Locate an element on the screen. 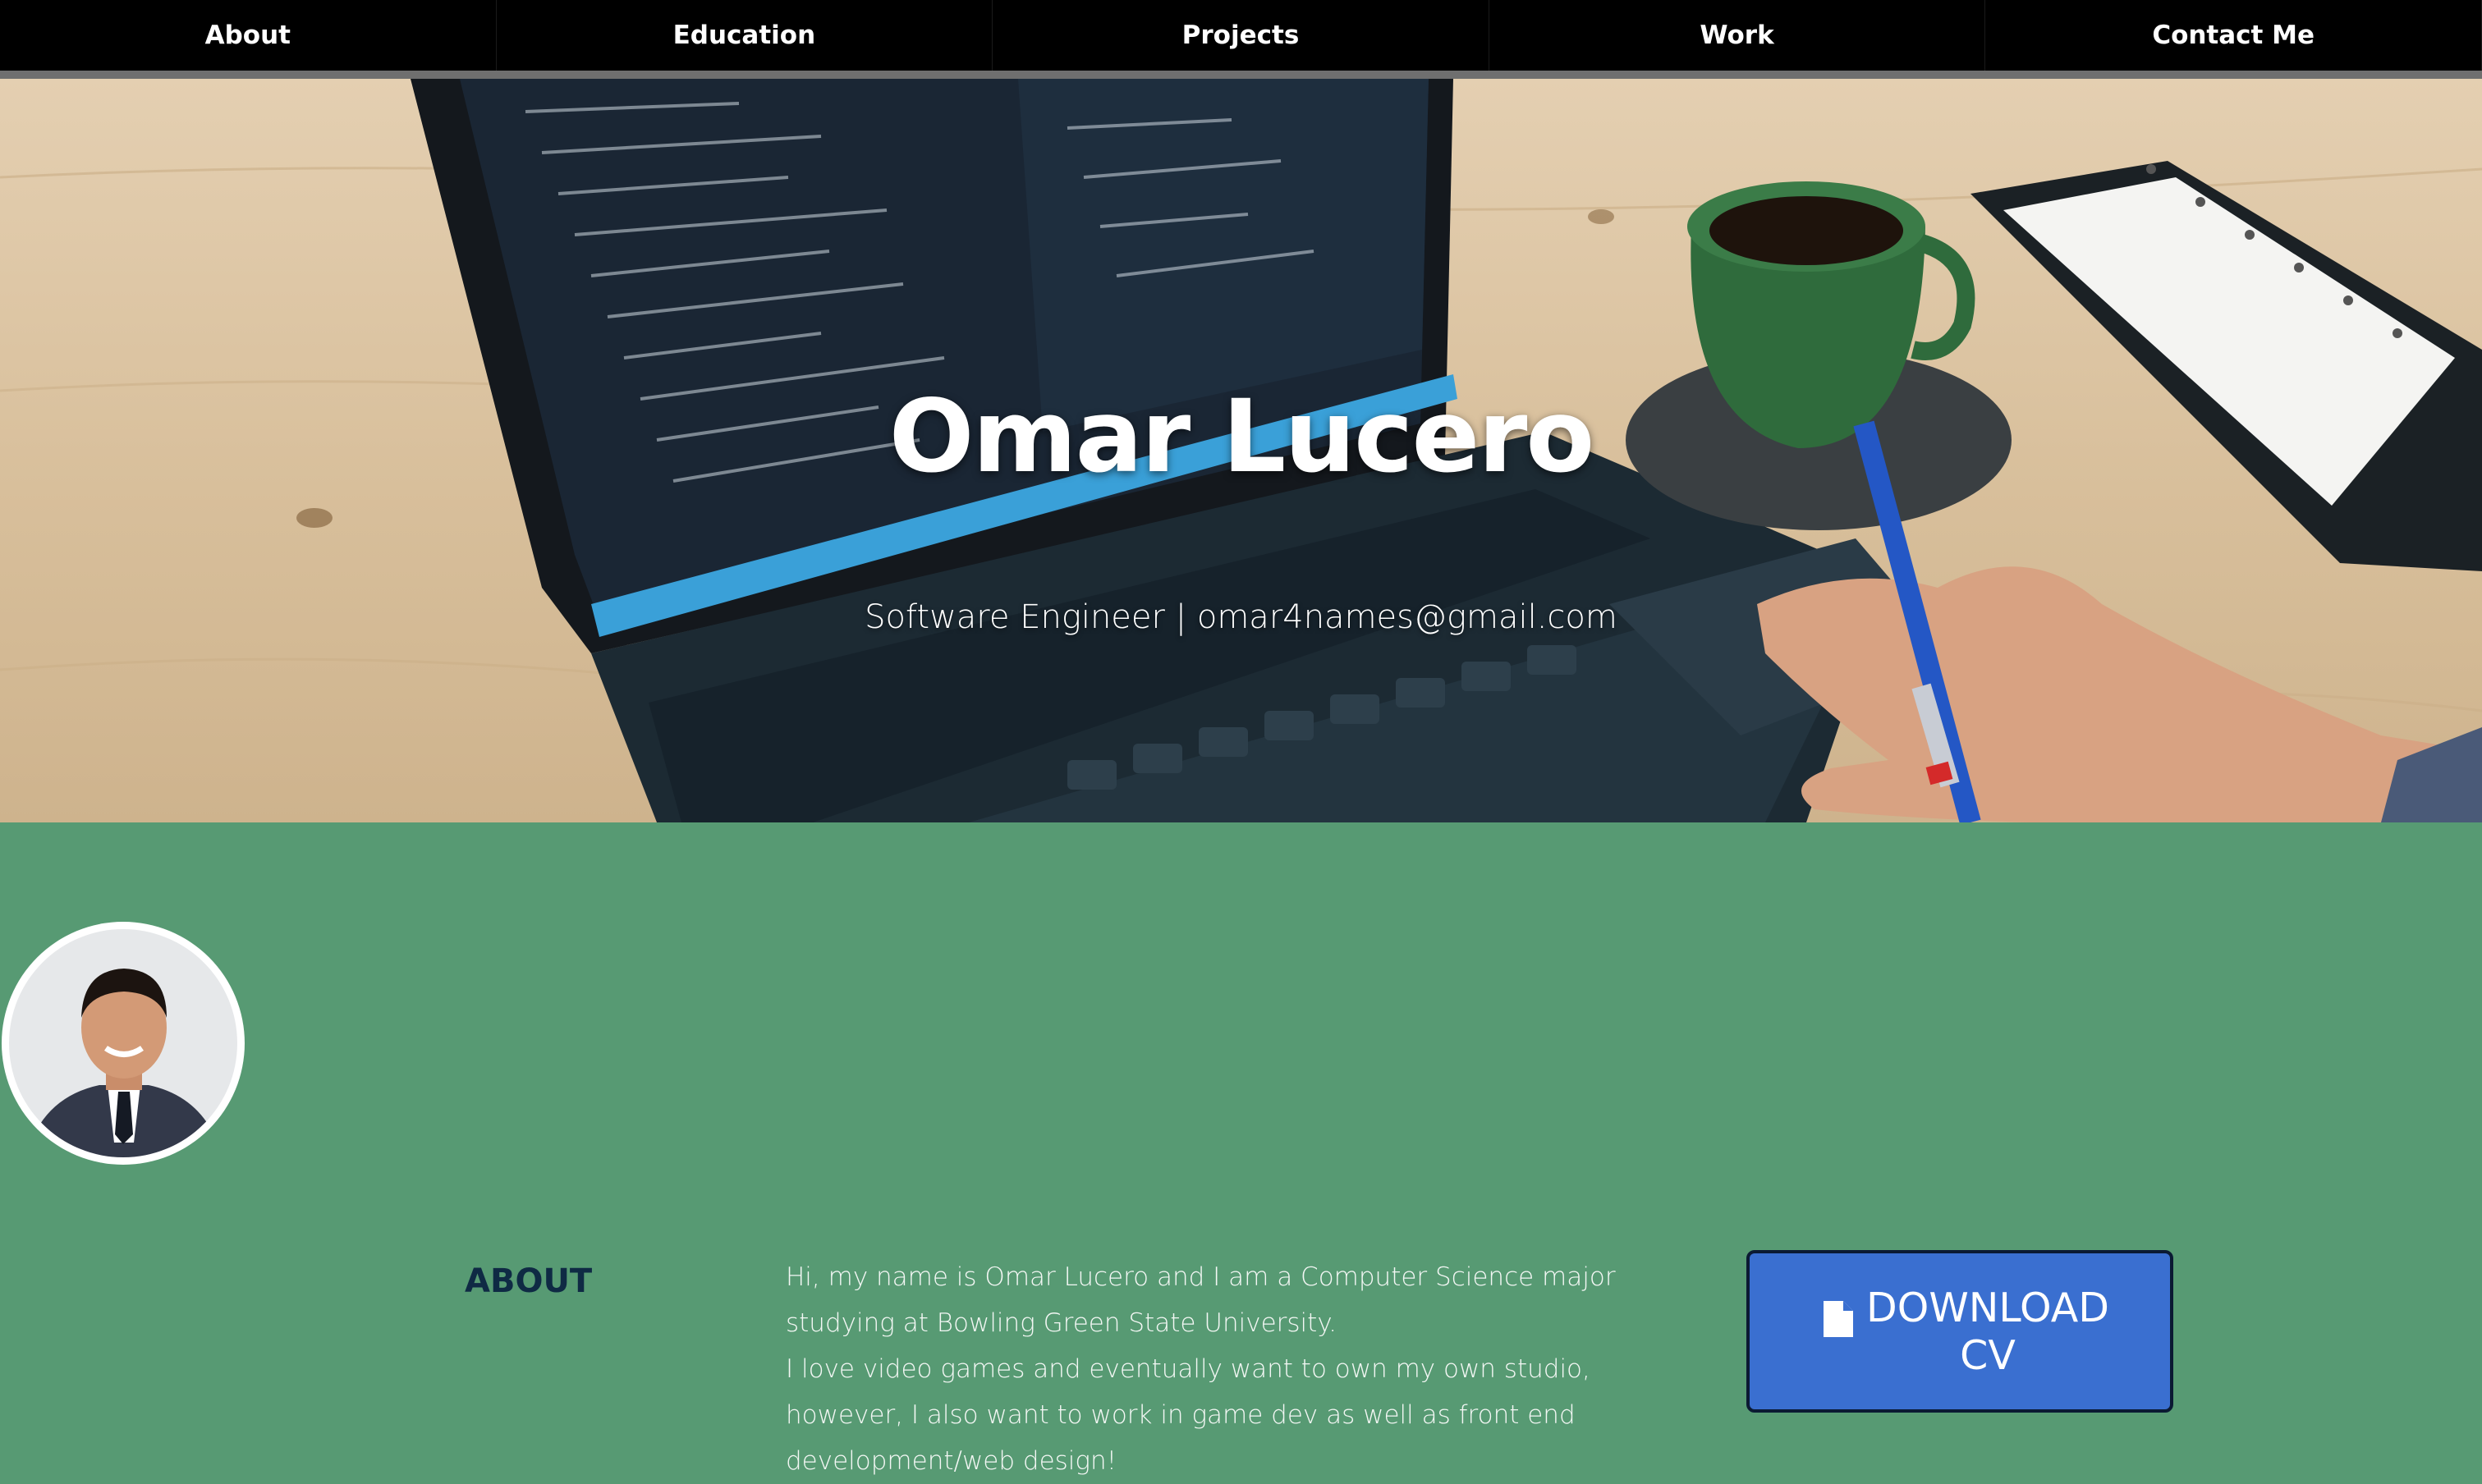 The image size is (2482, 1484). hero-name: Omar Lucero is located at coordinates (1241, 436).